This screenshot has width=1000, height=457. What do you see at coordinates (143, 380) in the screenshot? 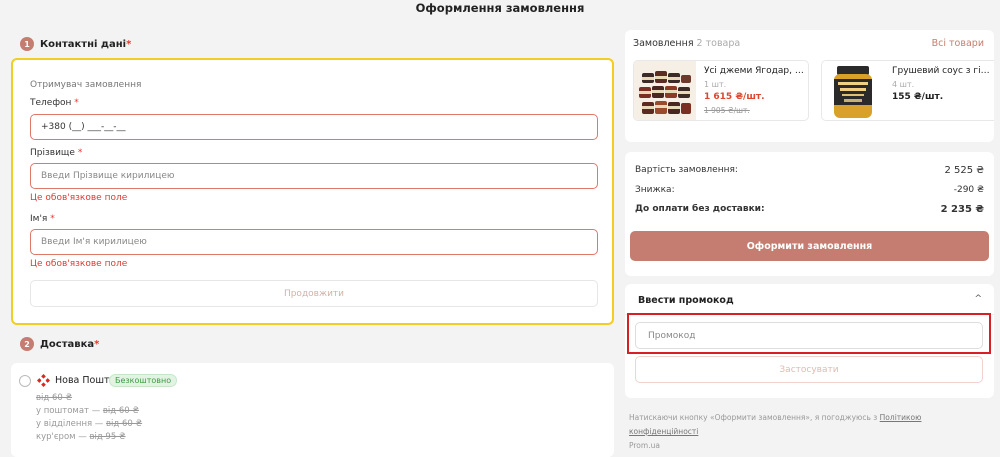
I see `free-delivery-badge: Безкоштовно` at bounding box center [143, 380].